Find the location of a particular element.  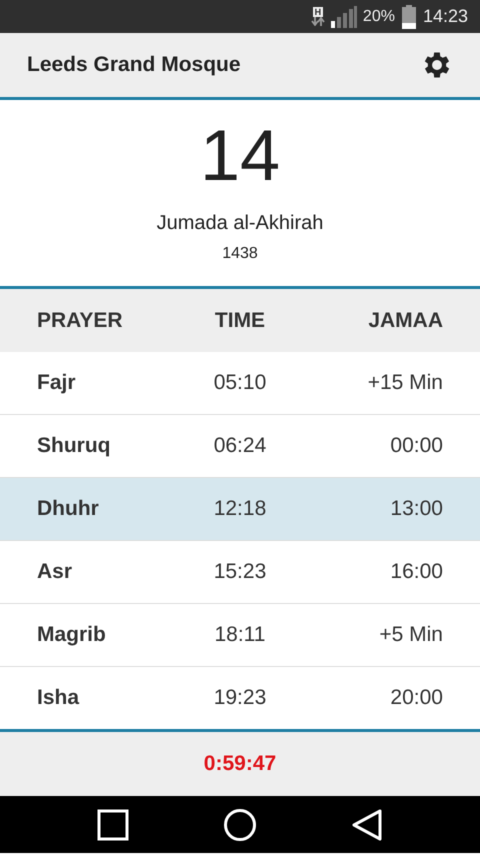

prayer-time: 19:23 is located at coordinates (240, 698).